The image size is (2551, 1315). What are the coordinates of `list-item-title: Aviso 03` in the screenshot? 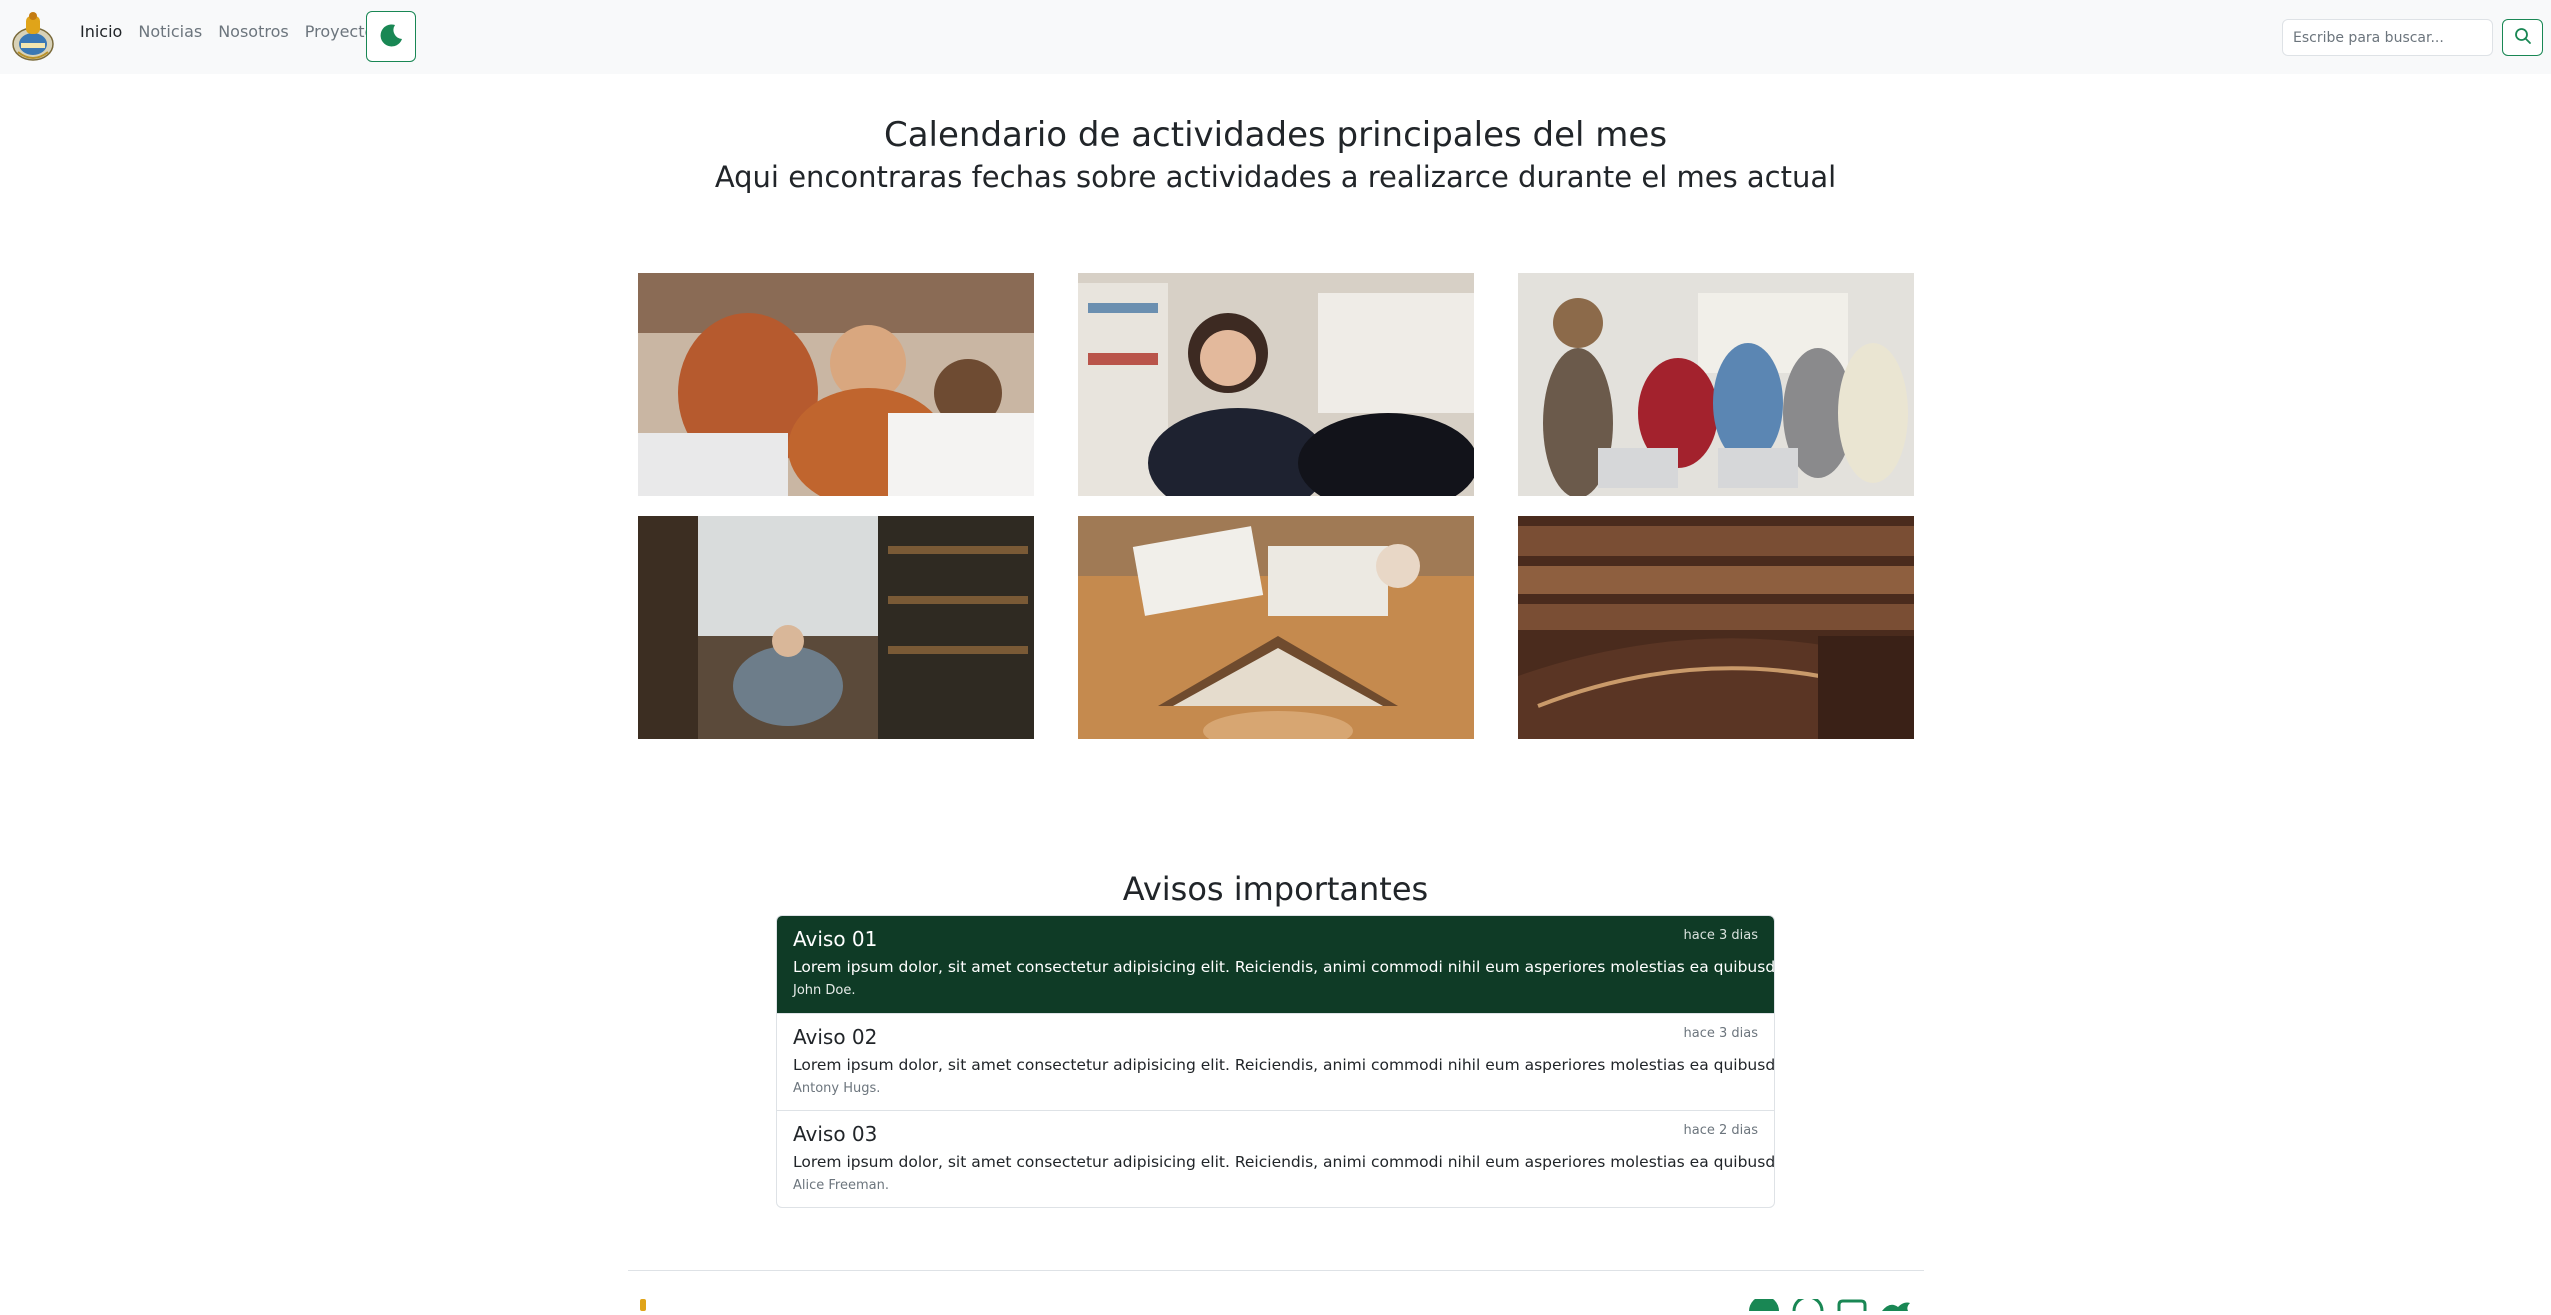 It's located at (835, 1134).